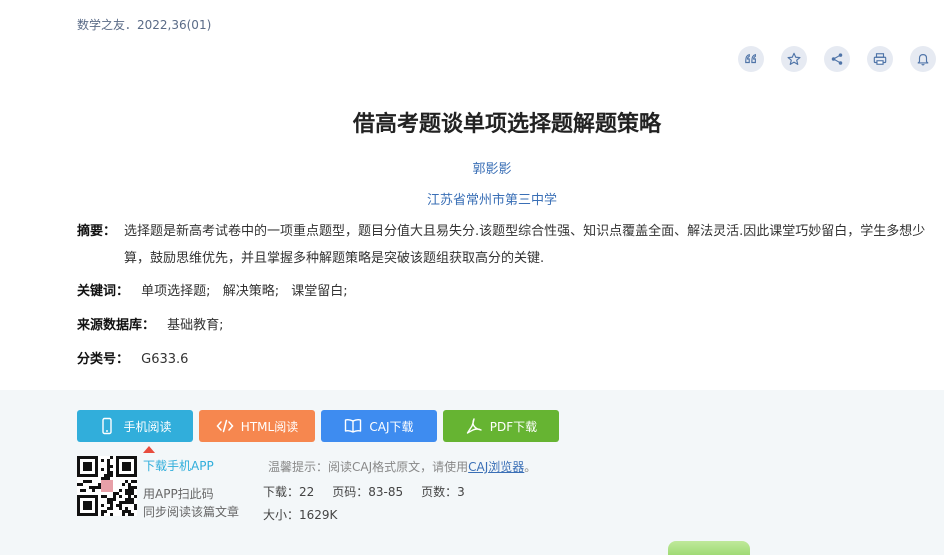 This screenshot has height=555, width=944. I want to click on action-toolbar, so click(837, 59).